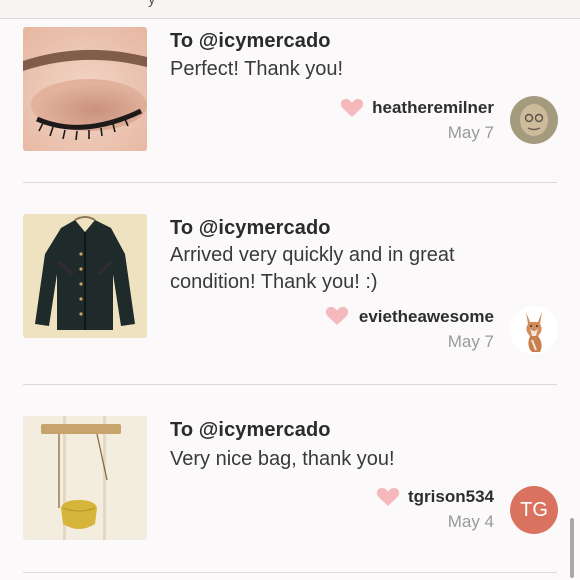  What do you see at coordinates (572, 548) in the screenshot?
I see `scrollbar` at bounding box center [572, 548].